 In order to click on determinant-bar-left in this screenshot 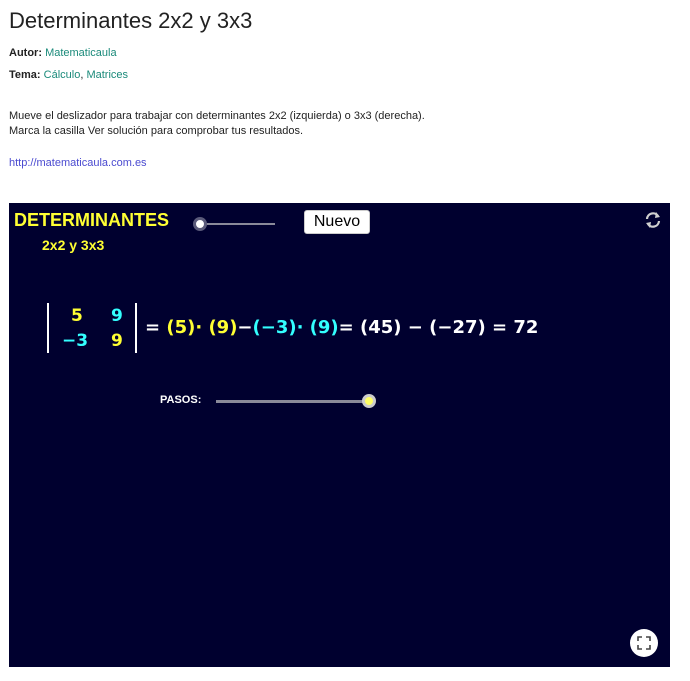, I will do `click(48, 328)`.